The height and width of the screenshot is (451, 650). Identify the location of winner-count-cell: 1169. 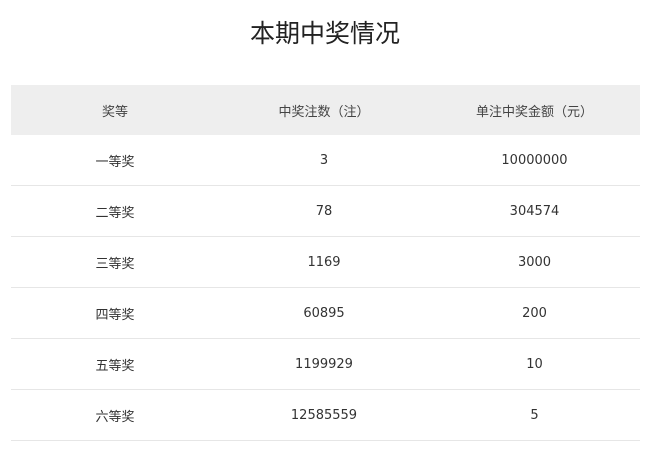
(324, 262).